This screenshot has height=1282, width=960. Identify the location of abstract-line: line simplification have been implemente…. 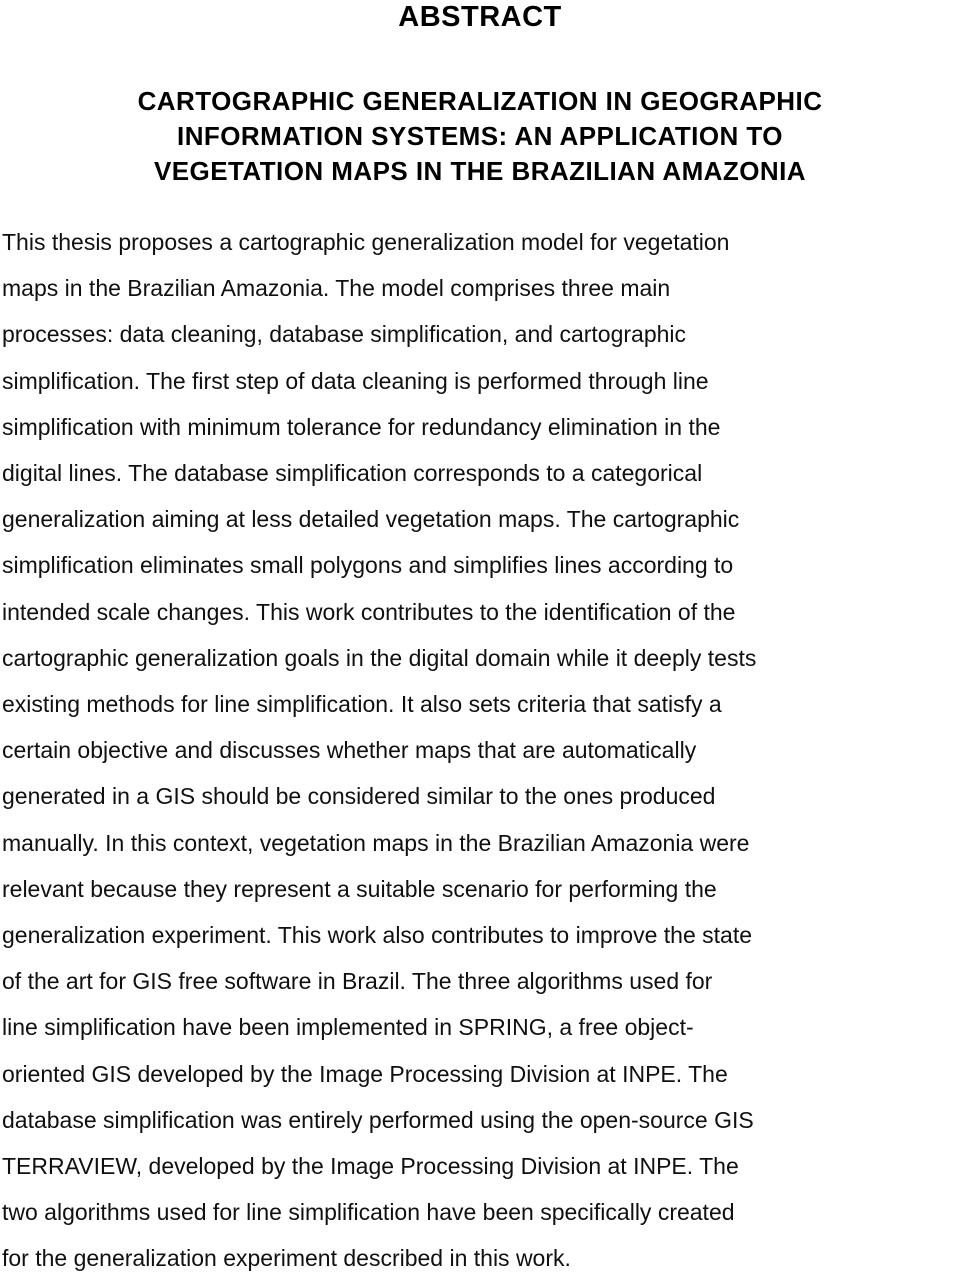
(348, 1027).